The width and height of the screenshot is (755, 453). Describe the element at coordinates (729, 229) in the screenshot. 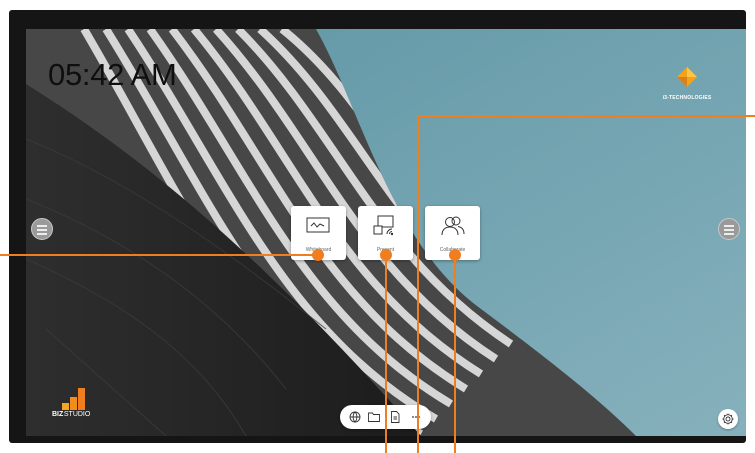

I see `right-sidebar-handle` at that location.